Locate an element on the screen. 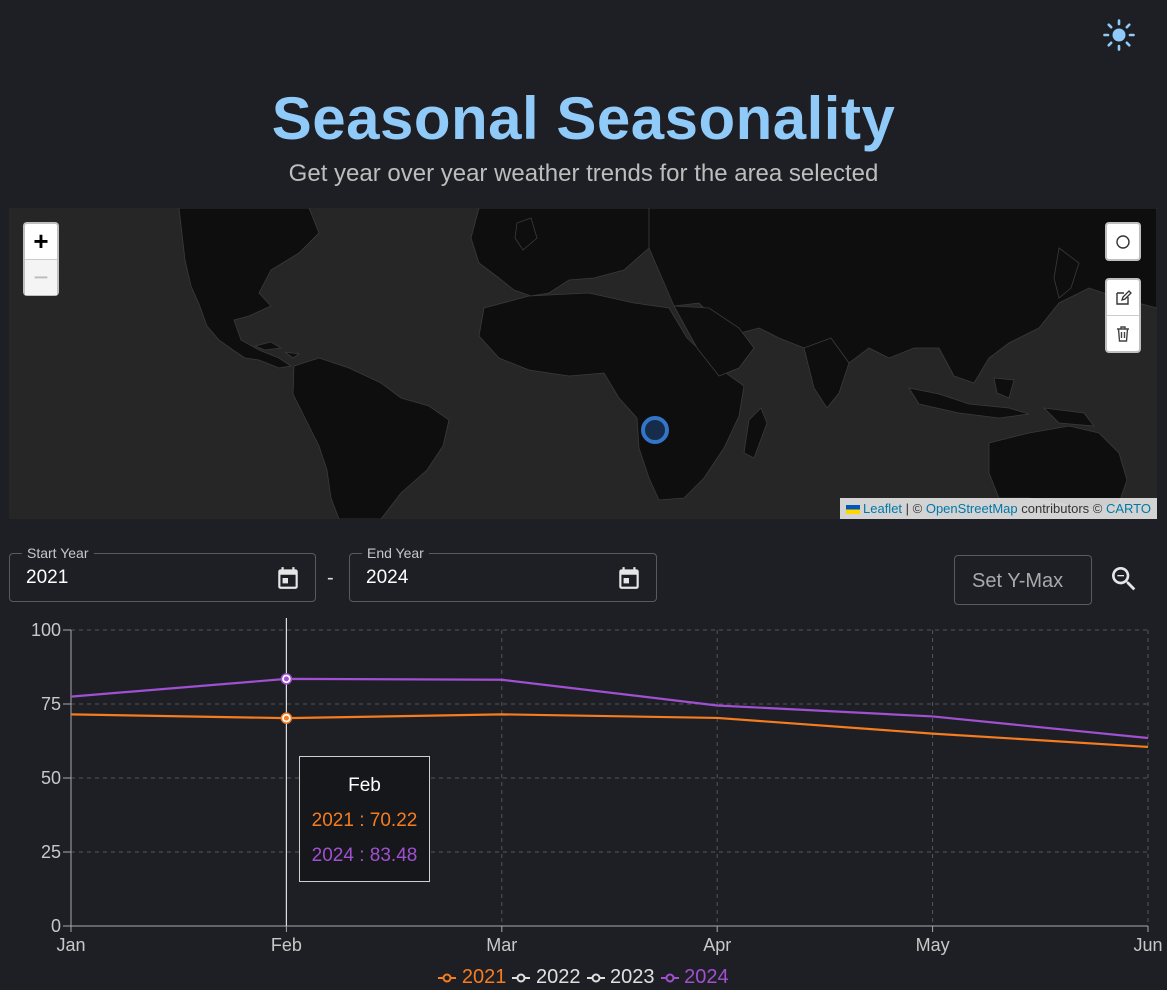 The height and width of the screenshot is (990, 1167). end-year-label: End Year is located at coordinates (395, 553).